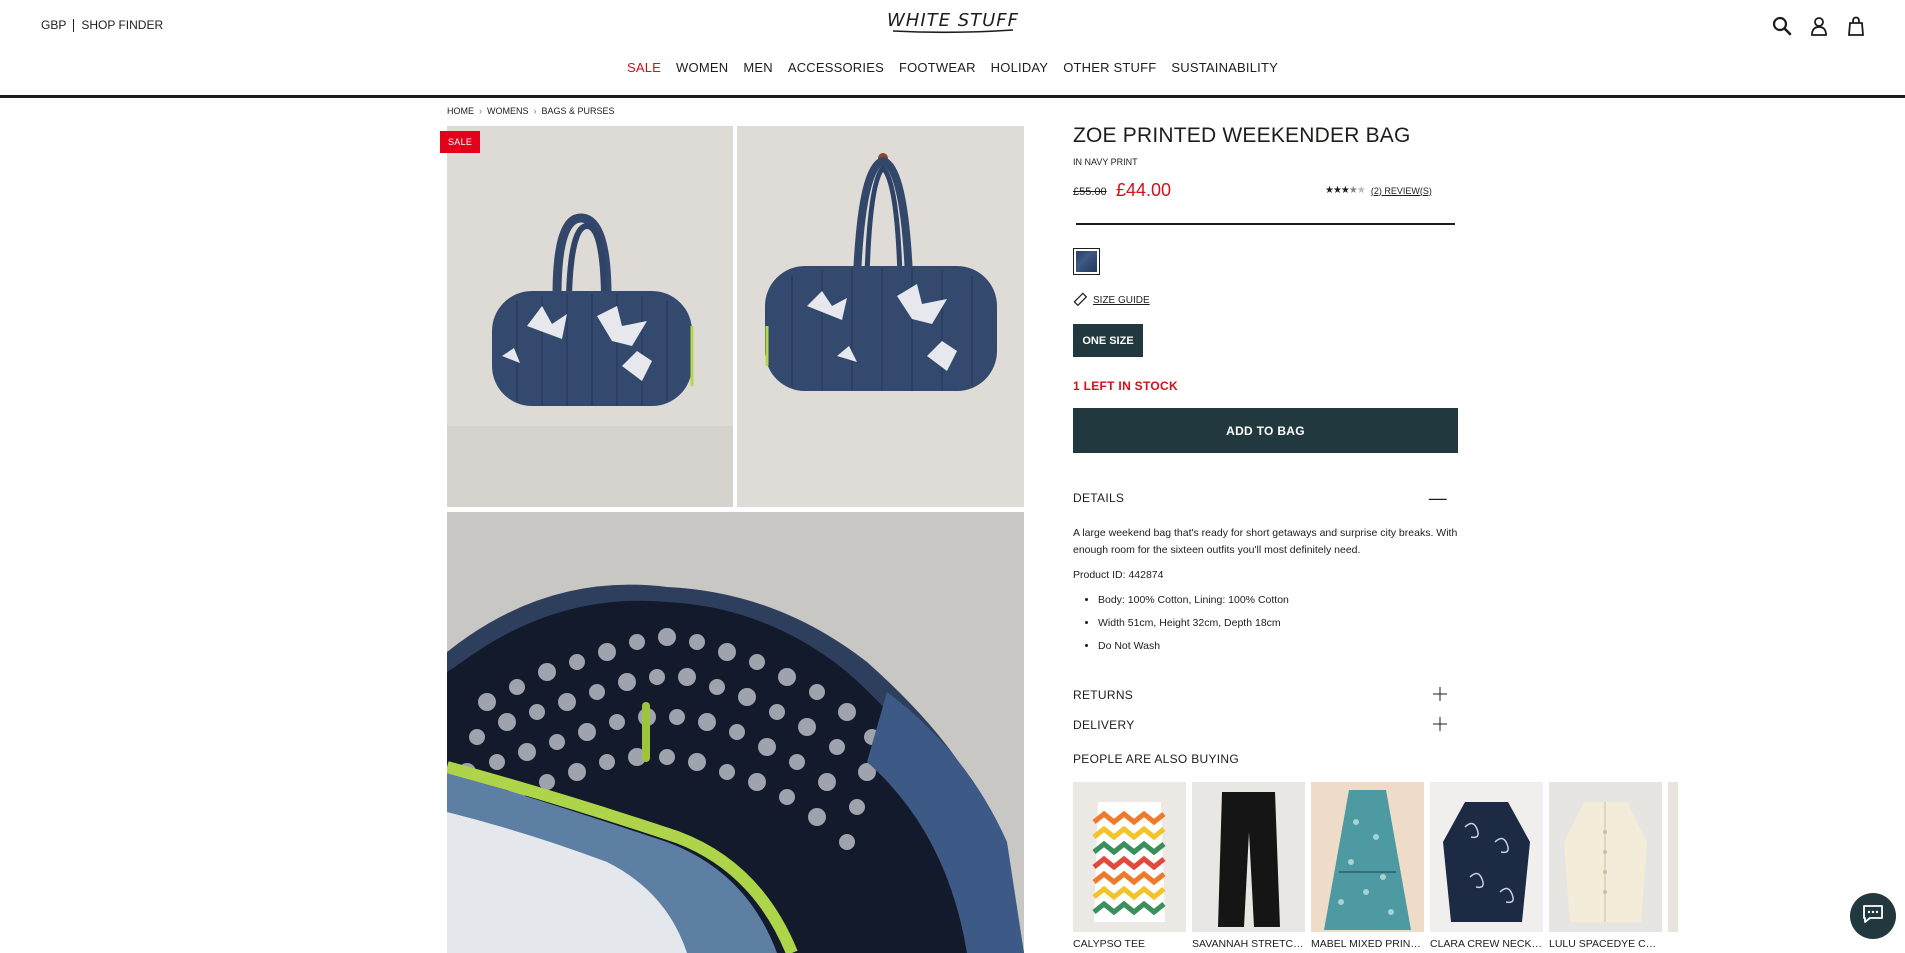 Image resolution: width=1905 pixels, height=953 pixels. I want to click on list-item: Width 51cm, Height 32cm, Depth 18cm, so click(1278, 623).